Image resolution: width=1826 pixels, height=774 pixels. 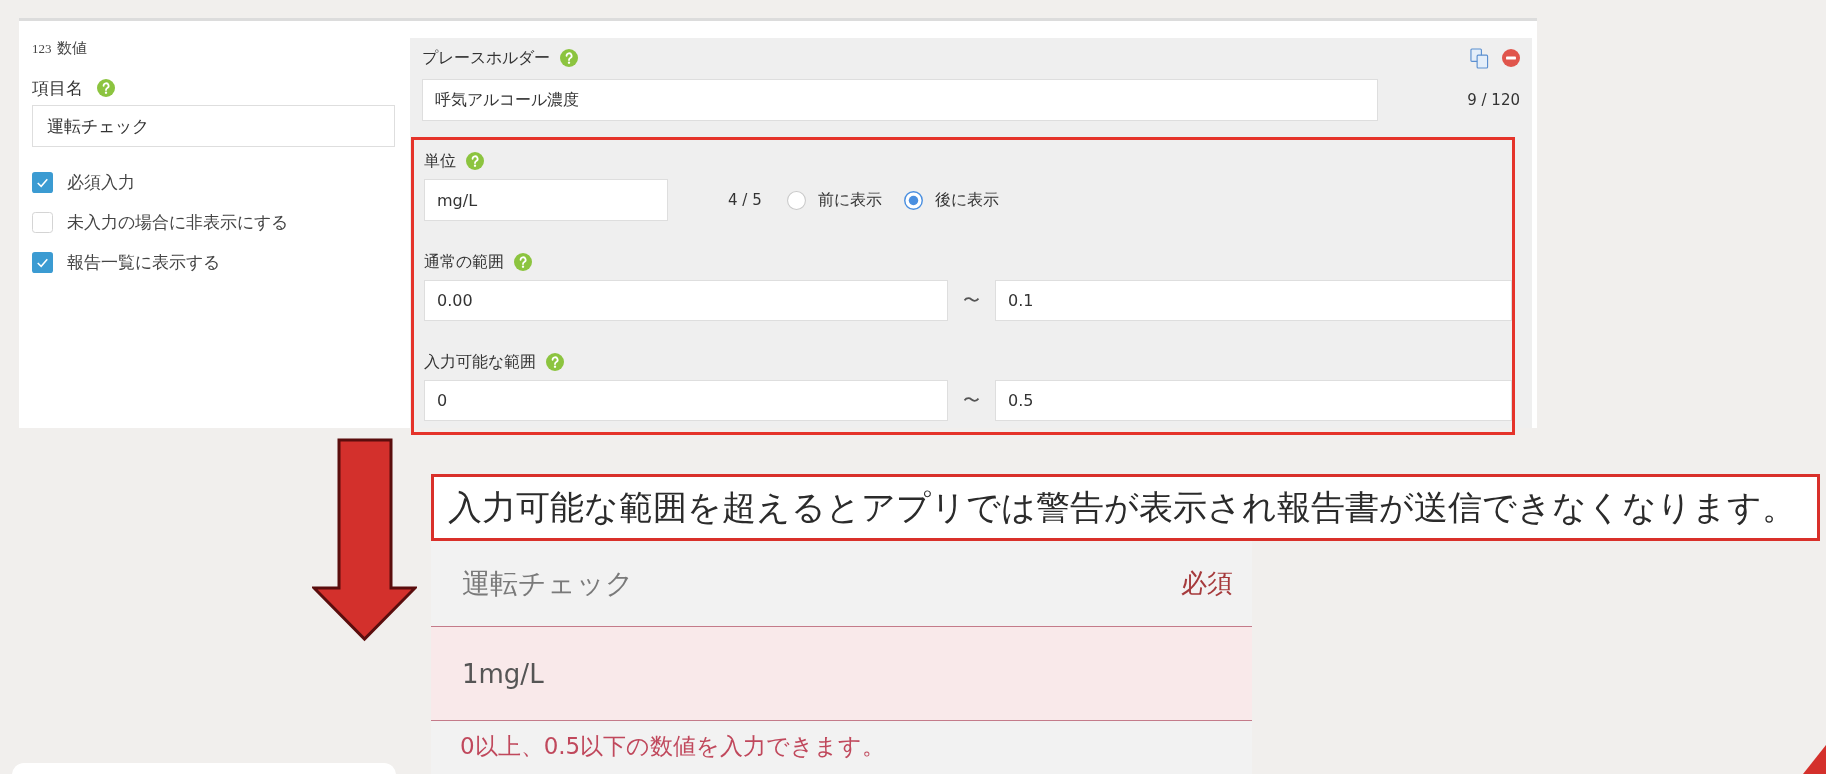 I want to click on remove-icon, so click(x=1511, y=58).